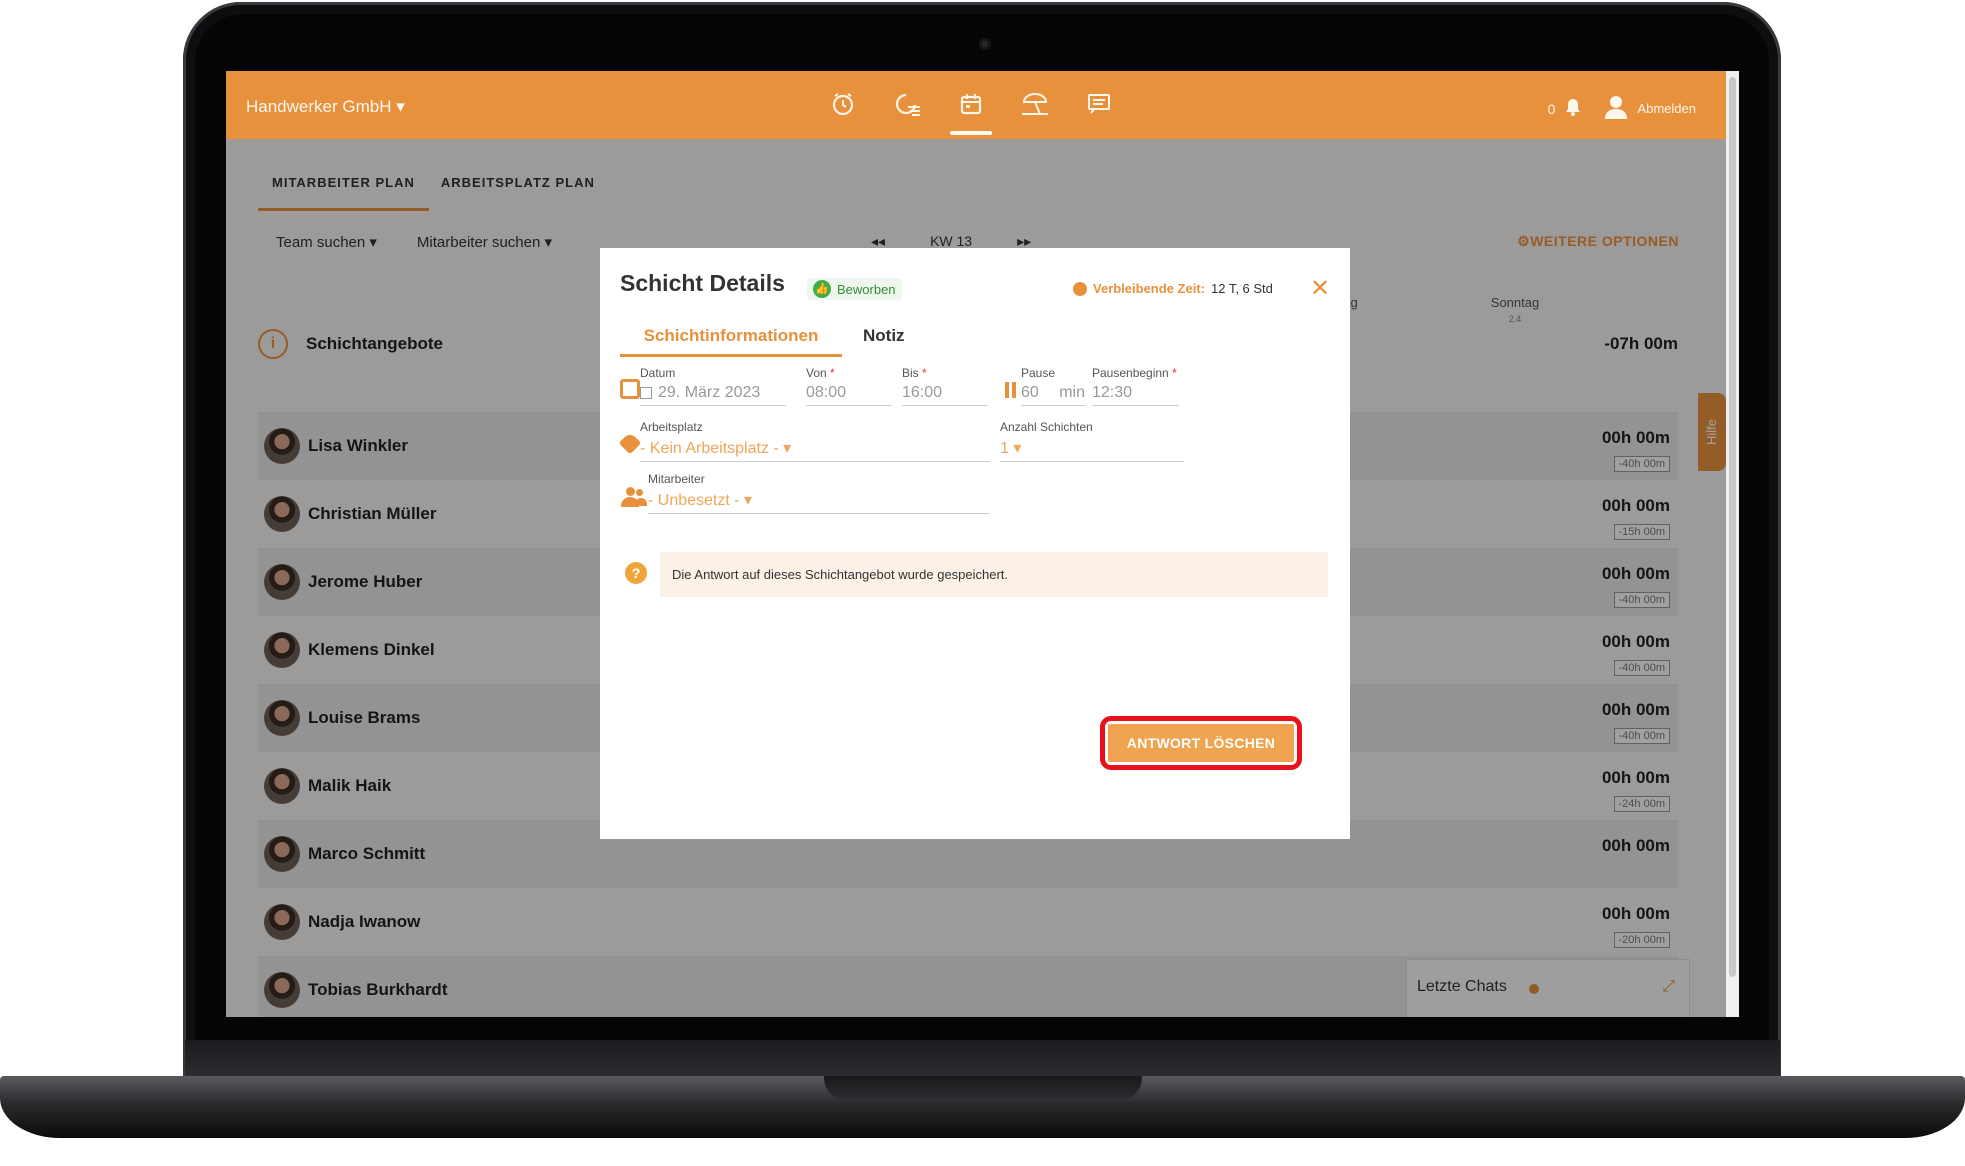 This screenshot has width=1965, height=1166. Describe the element at coordinates (1616, 108) in the screenshot. I see `user-icon` at that location.